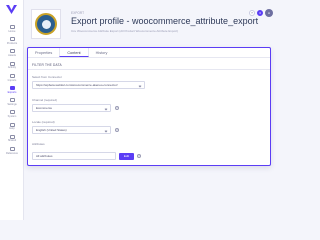 The width and height of the screenshot is (320, 240). Describe the element at coordinates (12, 27) in the screenshot. I see `home-icon` at that location.